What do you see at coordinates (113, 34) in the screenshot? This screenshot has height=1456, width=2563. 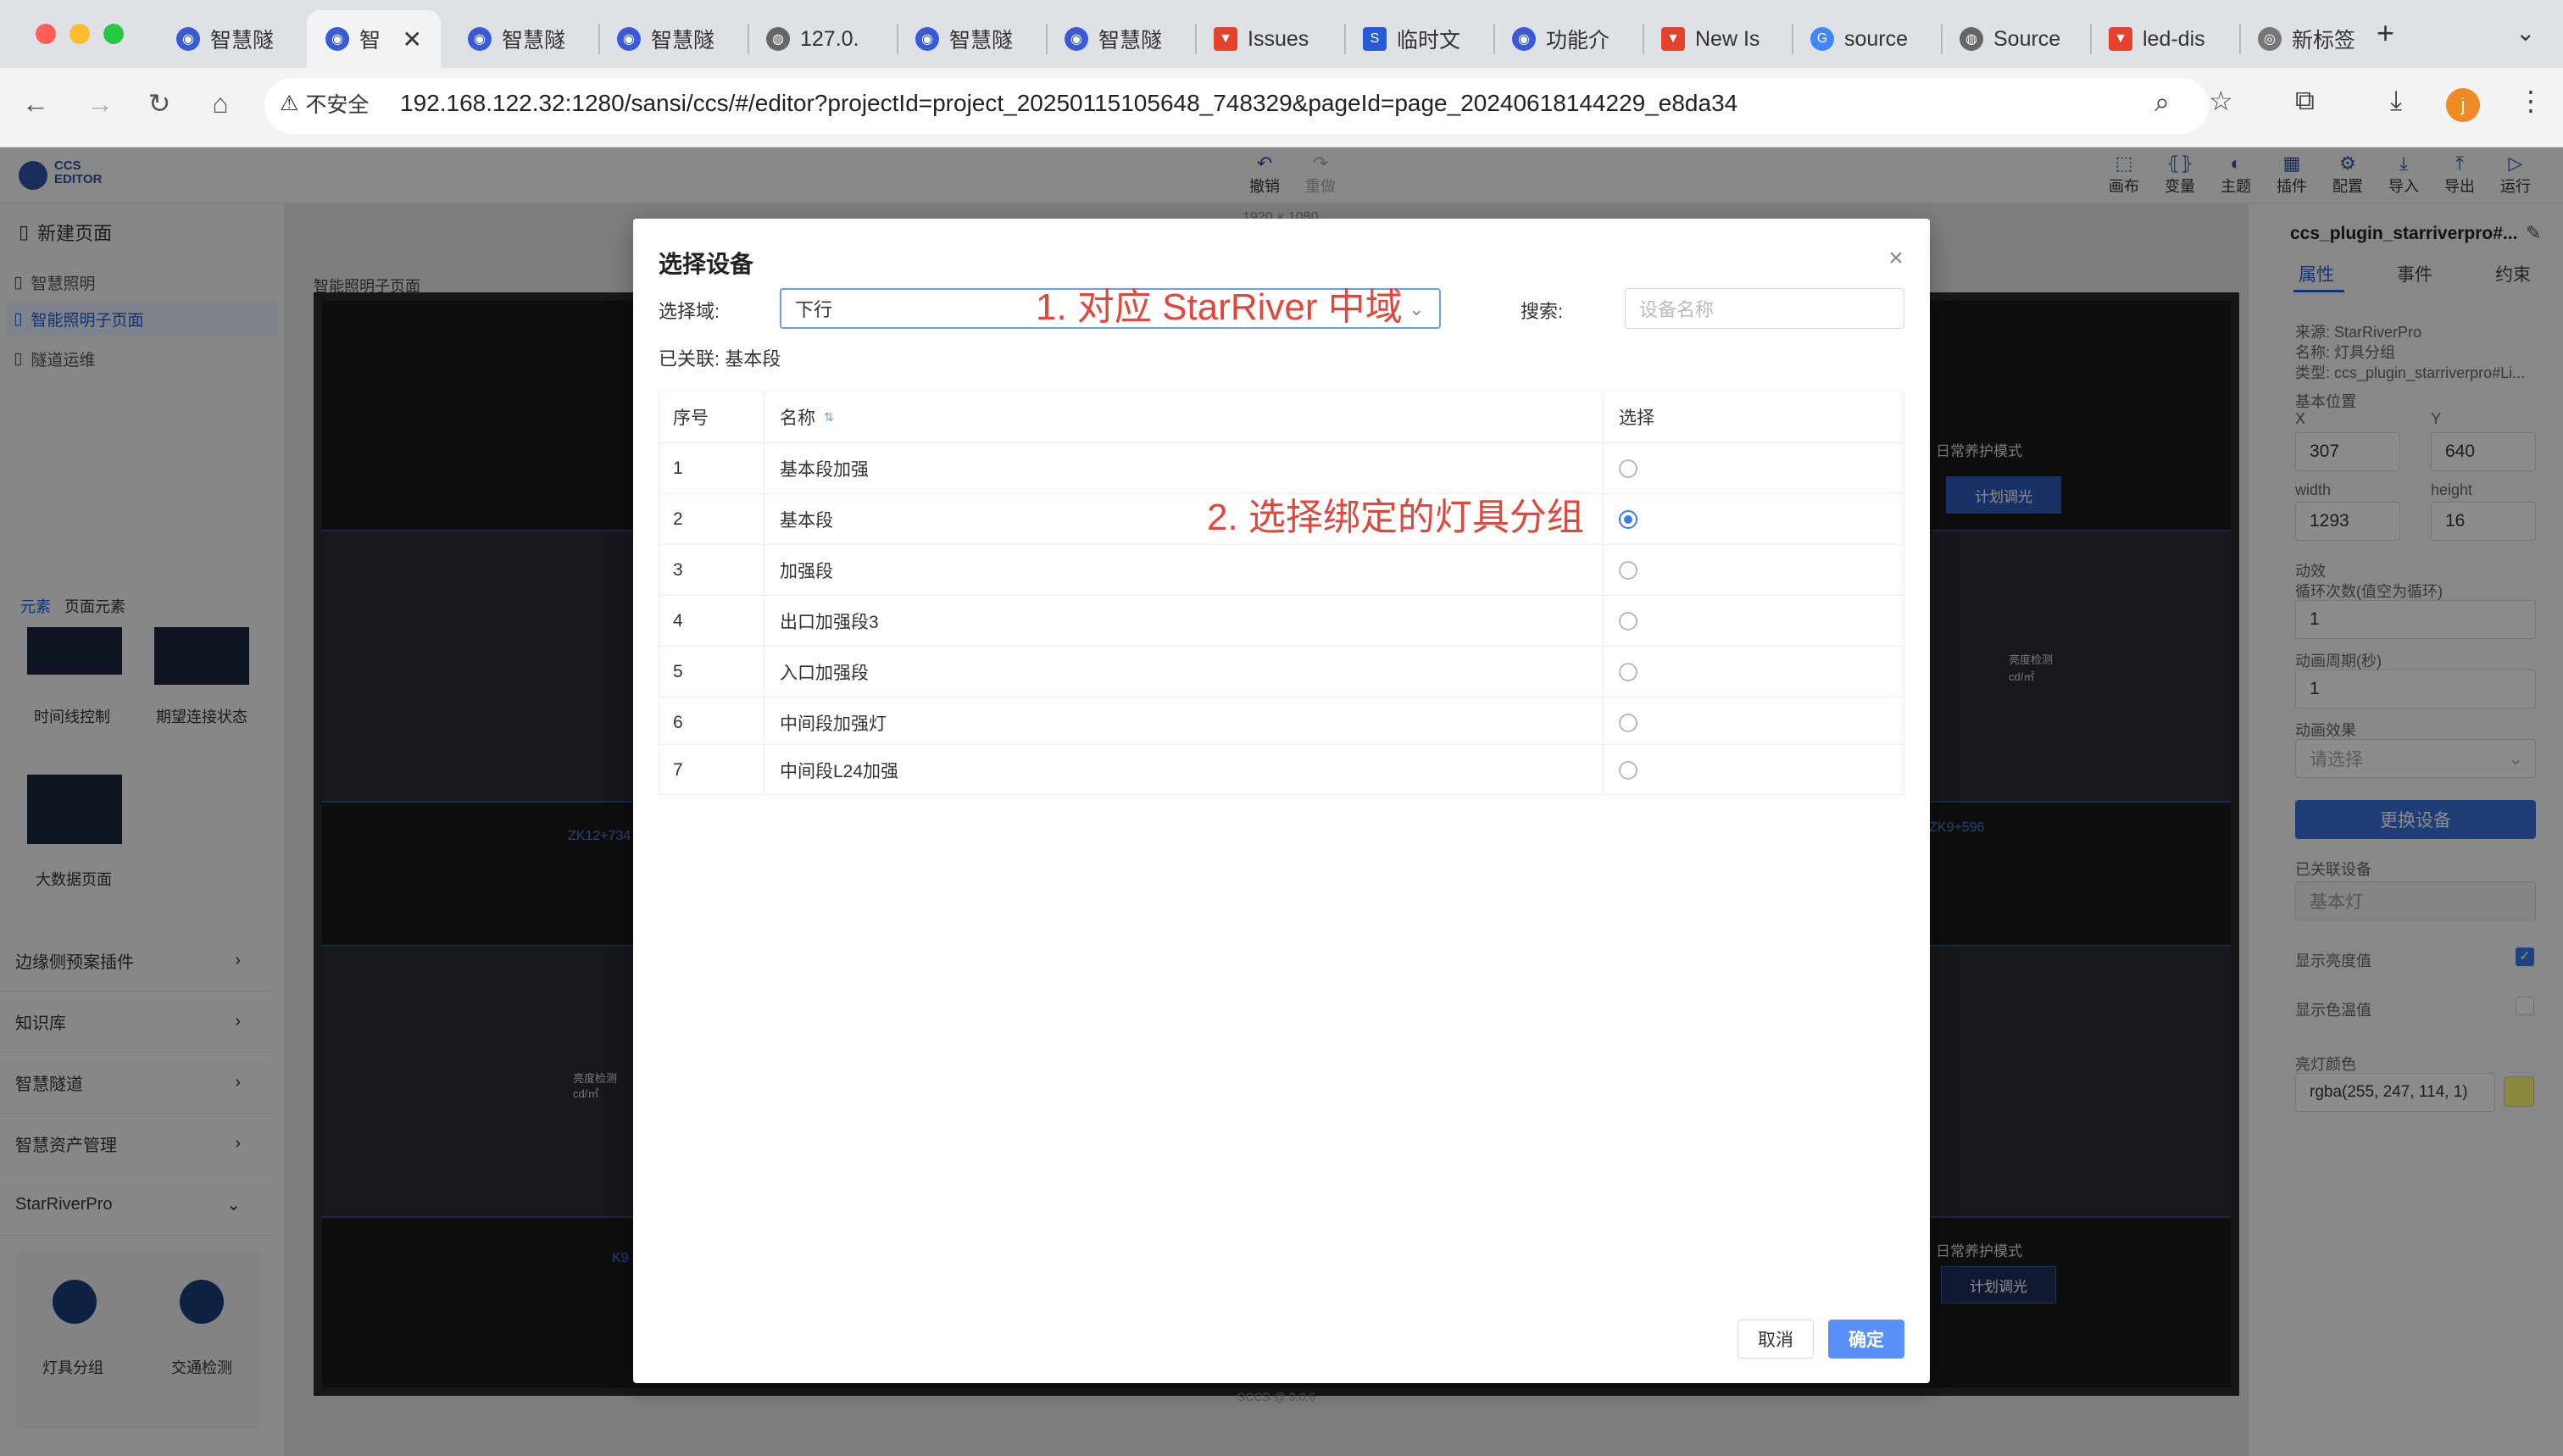 I see `zoom-window-button` at bounding box center [113, 34].